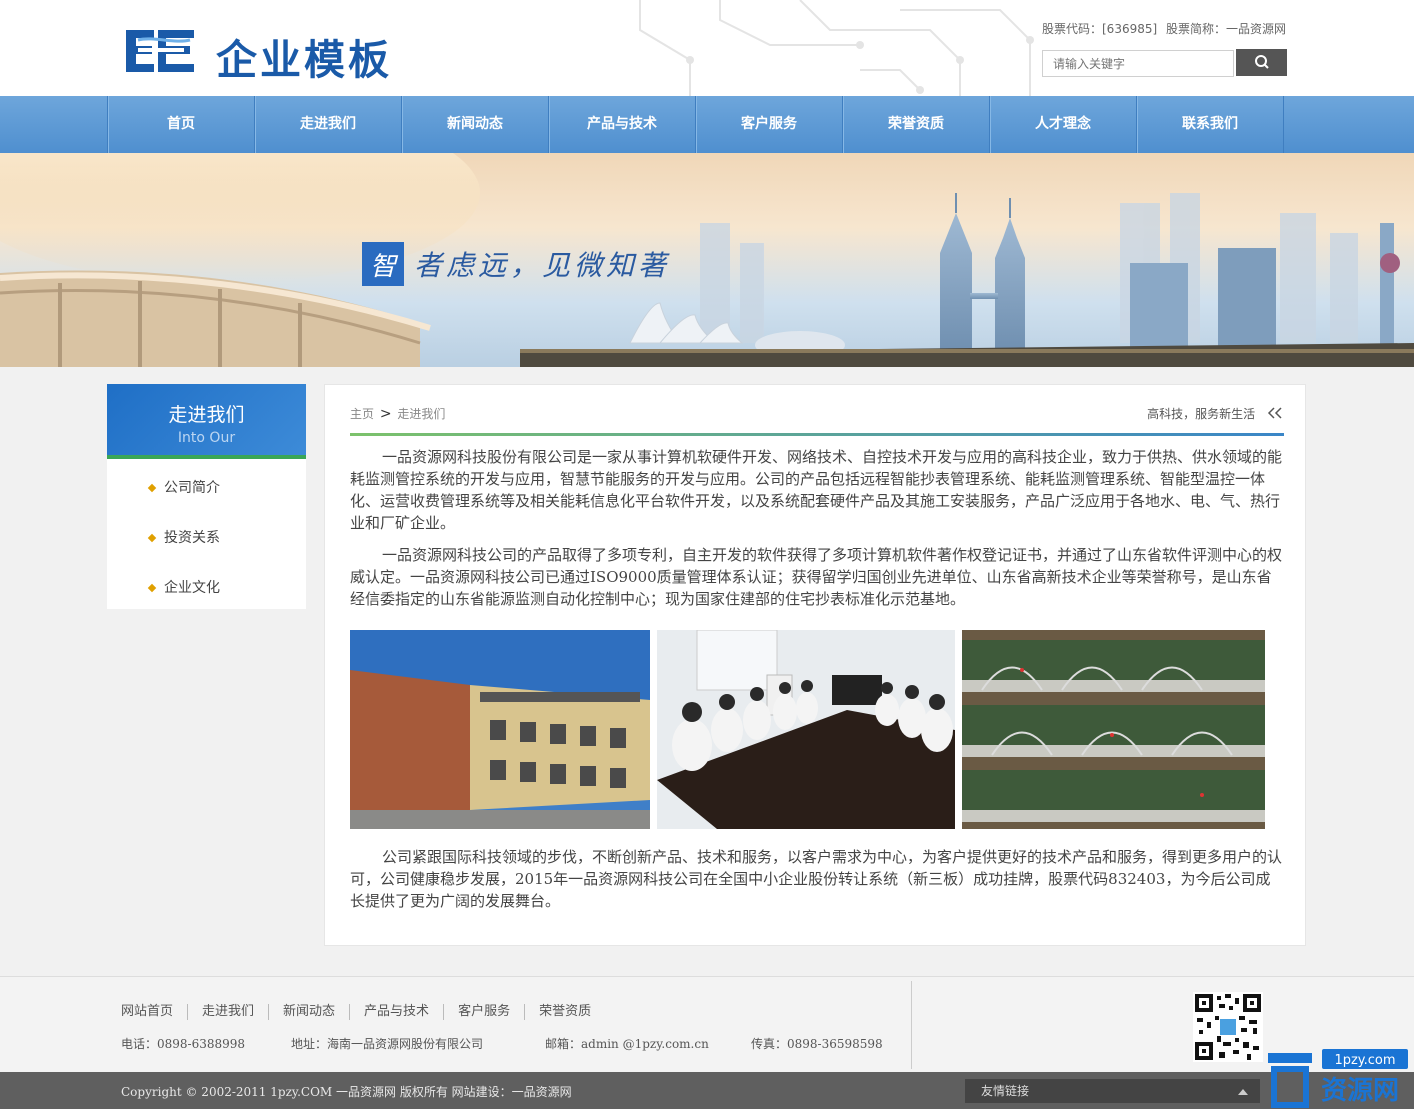 The width and height of the screenshot is (1414, 1109). What do you see at coordinates (362, 414) in the screenshot?
I see `breadcrumb-home: 主页` at bounding box center [362, 414].